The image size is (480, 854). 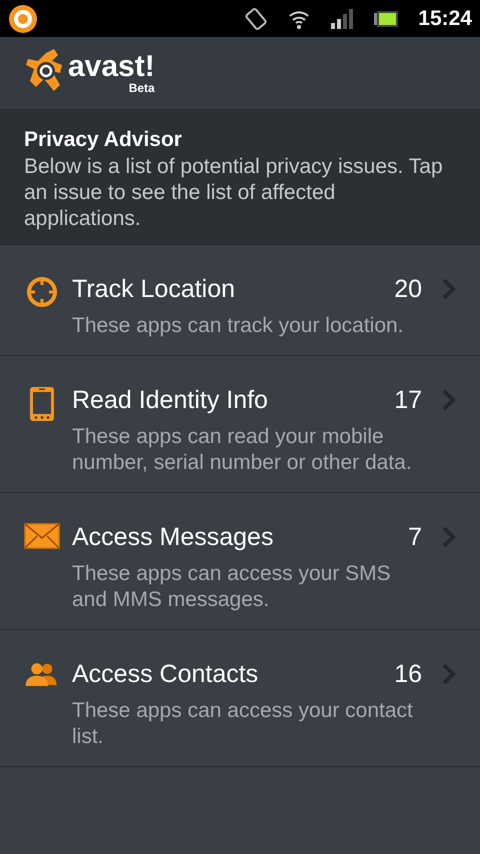 What do you see at coordinates (232, 587) in the screenshot?
I see `issue-description: These apps can access your SMS and MMS messages.` at bounding box center [232, 587].